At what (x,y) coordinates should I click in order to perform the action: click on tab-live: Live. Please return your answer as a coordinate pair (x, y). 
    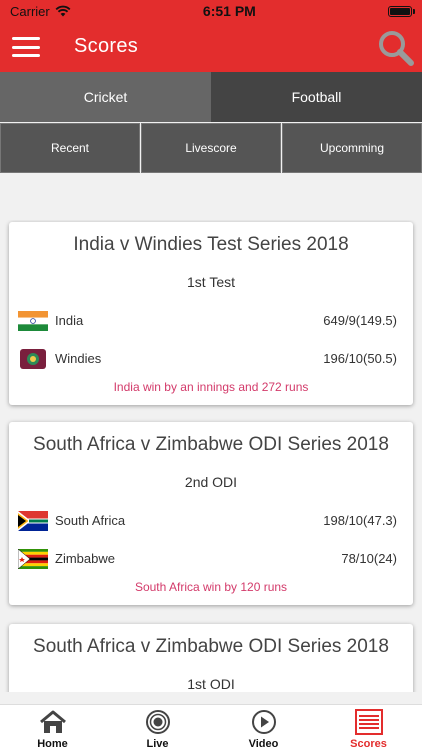
    Looking at the image, I should click on (157, 727).